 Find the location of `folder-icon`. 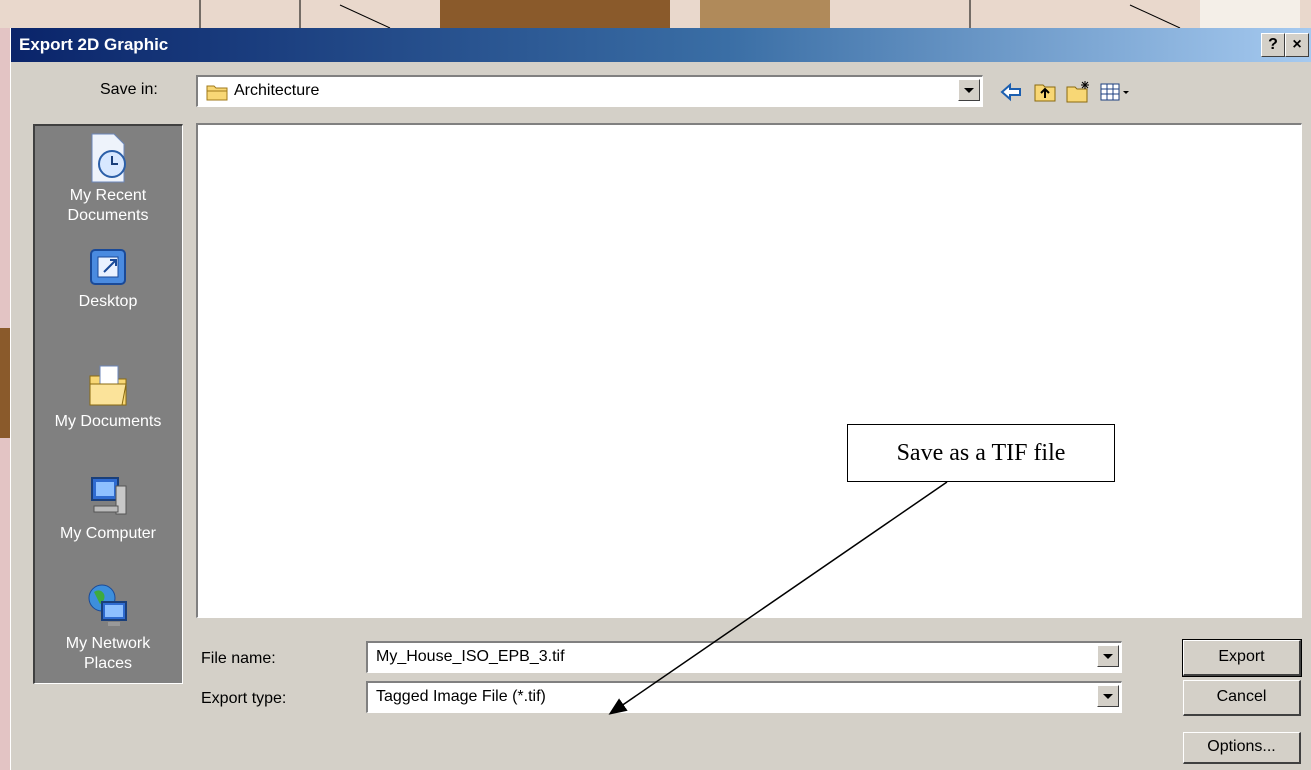

folder-icon is located at coordinates (217, 93).